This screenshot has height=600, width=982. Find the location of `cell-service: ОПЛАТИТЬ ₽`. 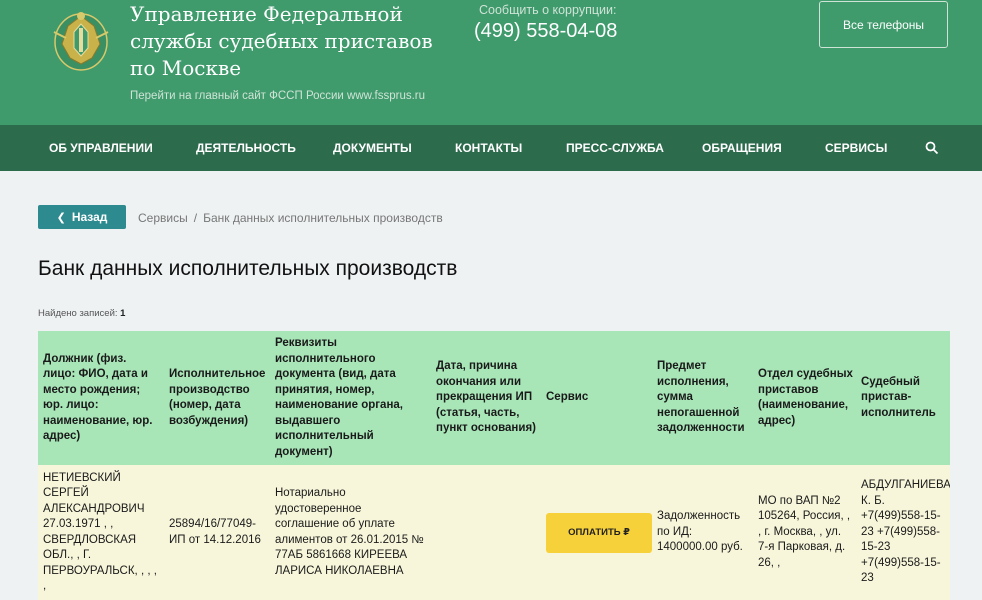

cell-service: ОПЛАТИТЬ ₽ is located at coordinates (596, 532).